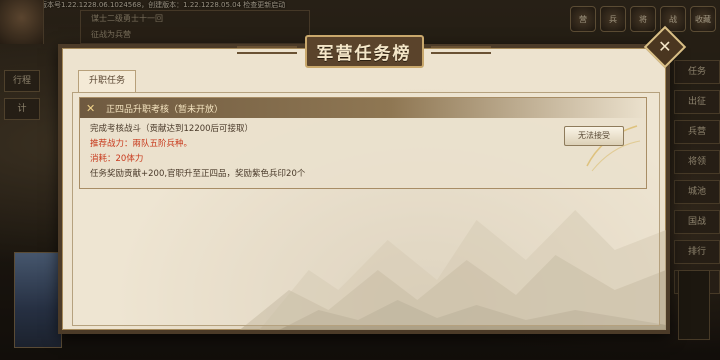 This screenshot has width=720, height=360. What do you see at coordinates (117, 159) in the screenshot?
I see `task-cost: 消耗：20体力` at bounding box center [117, 159].